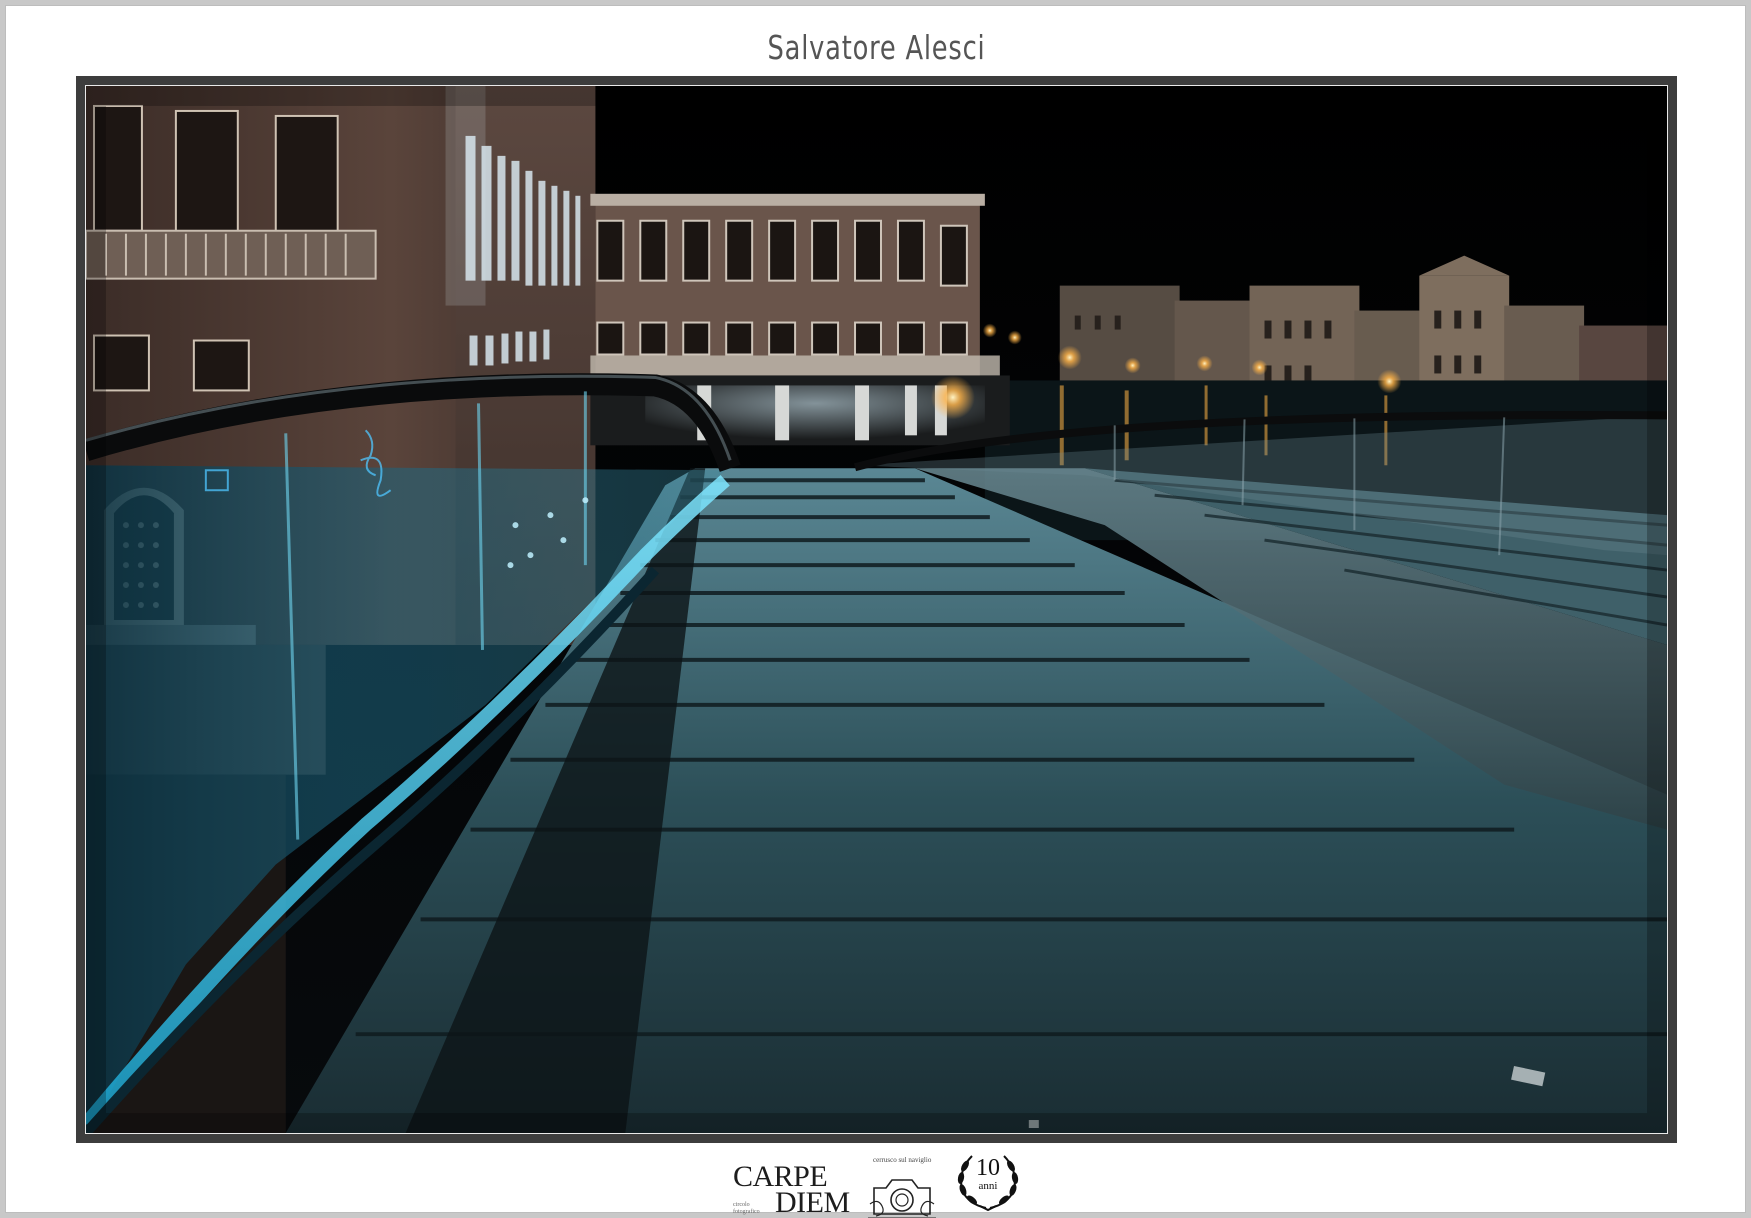  I want to click on logo-tagline: cerrusco sul naviglio, so click(902, 1160).